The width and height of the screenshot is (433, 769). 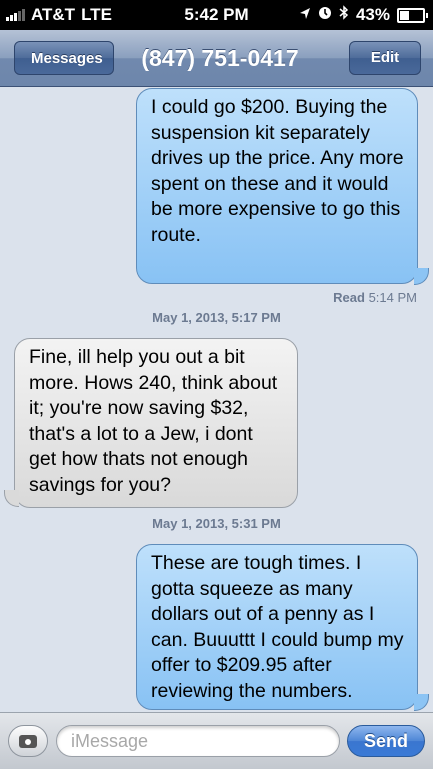 I want to click on status-right: 43%, so click(x=363, y=15).